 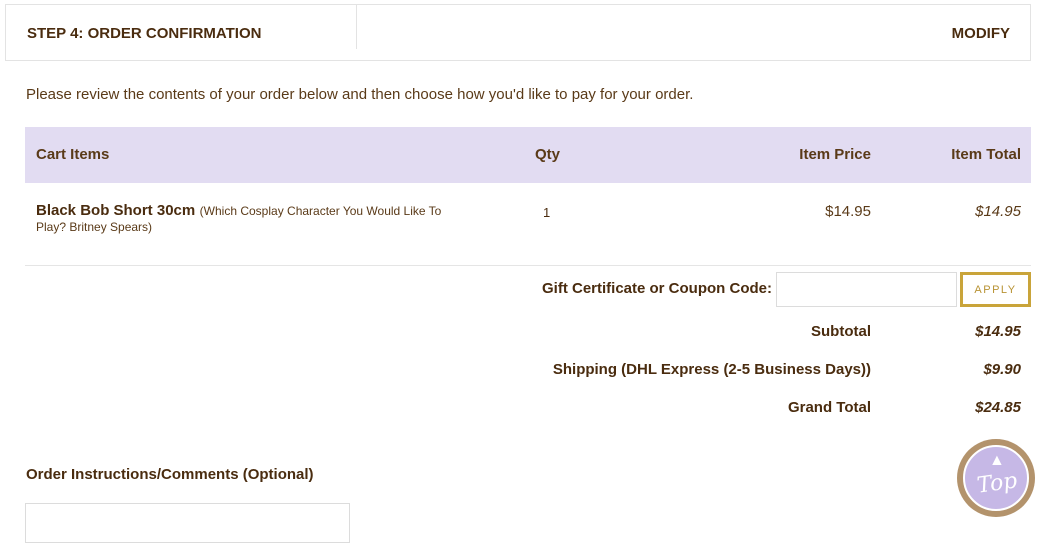 I want to click on arrow-up-icon: ▲, so click(x=997, y=460).